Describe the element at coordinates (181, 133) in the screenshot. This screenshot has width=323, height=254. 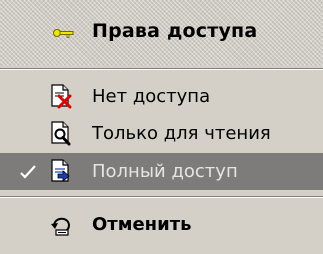
I see `menu-item-label: Только для чтения` at that location.